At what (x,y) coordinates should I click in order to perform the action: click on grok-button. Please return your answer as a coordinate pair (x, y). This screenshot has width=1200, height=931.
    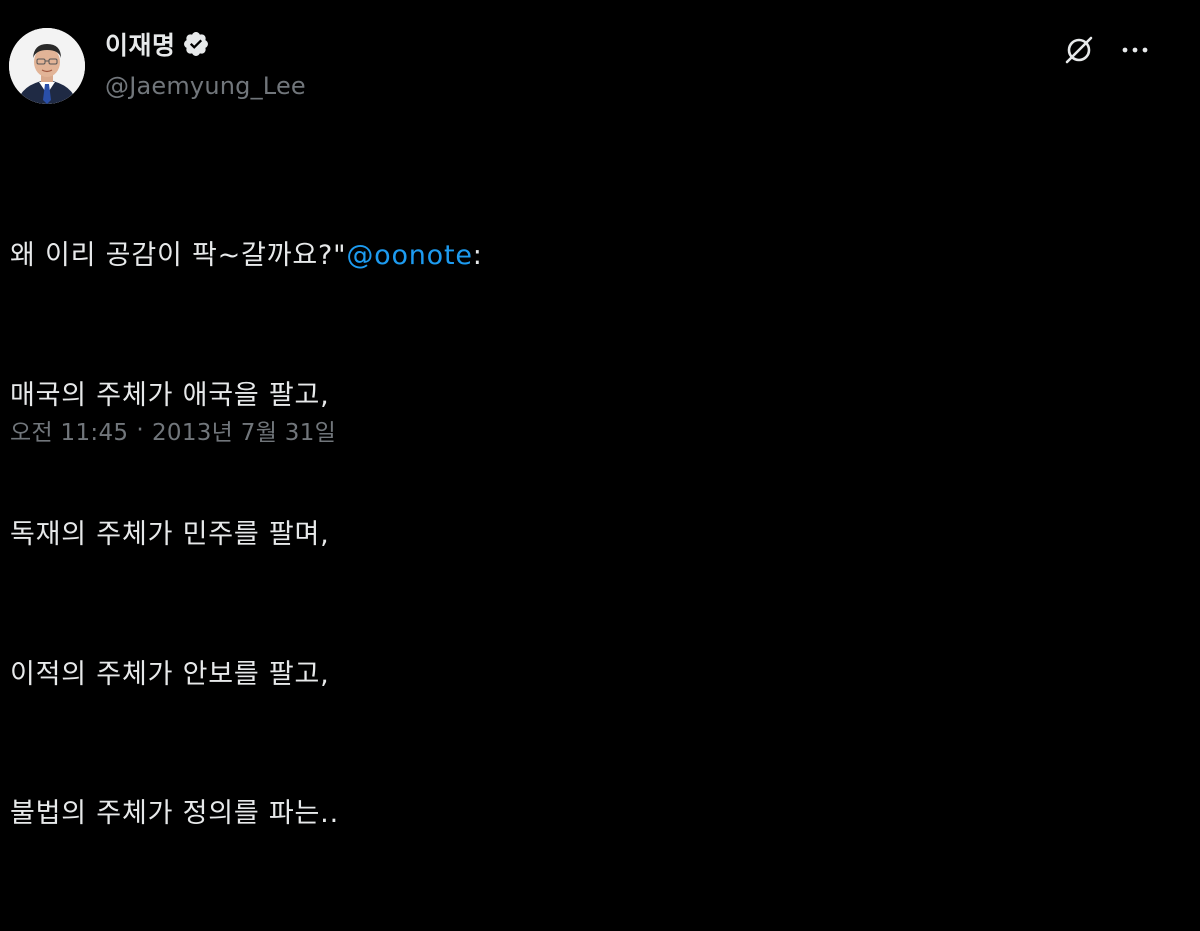
    Looking at the image, I should click on (1079, 50).